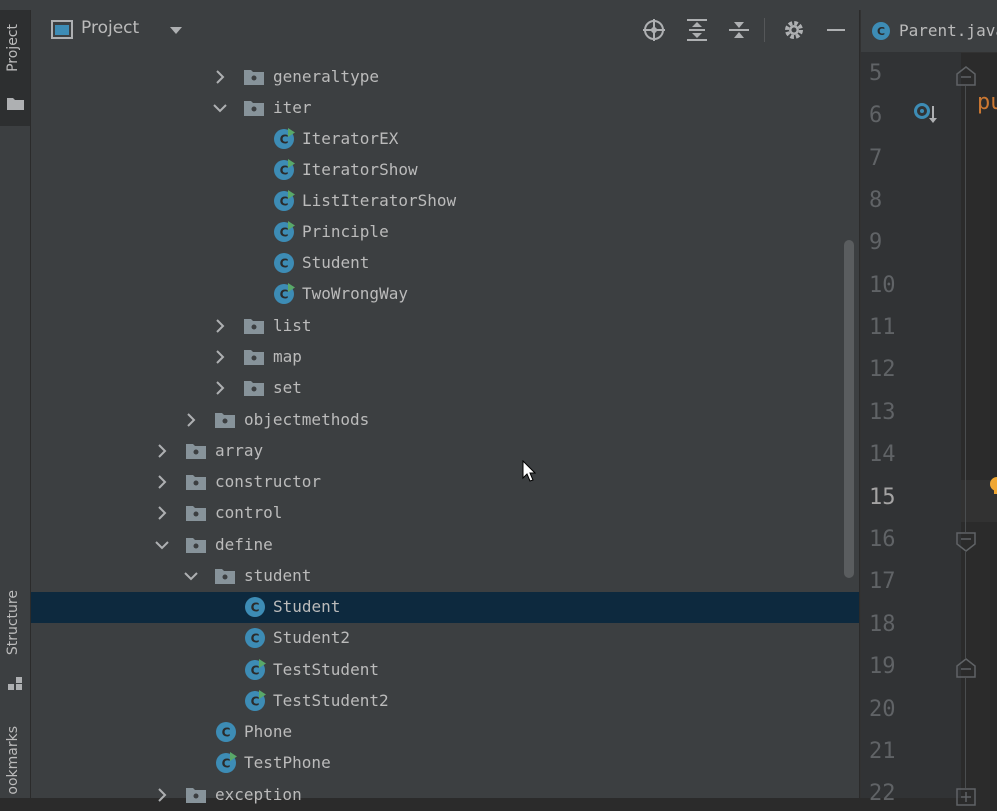  Describe the element at coordinates (445, 638) in the screenshot. I see `tree-class-student2: C Student2` at that location.